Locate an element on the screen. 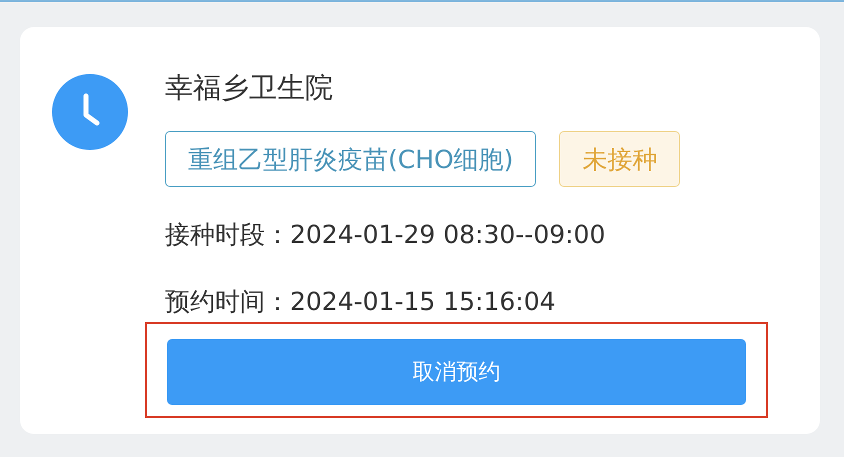 The width and height of the screenshot is (844, 457). status-tag: 未接种 is located at coordinates (619, 159).